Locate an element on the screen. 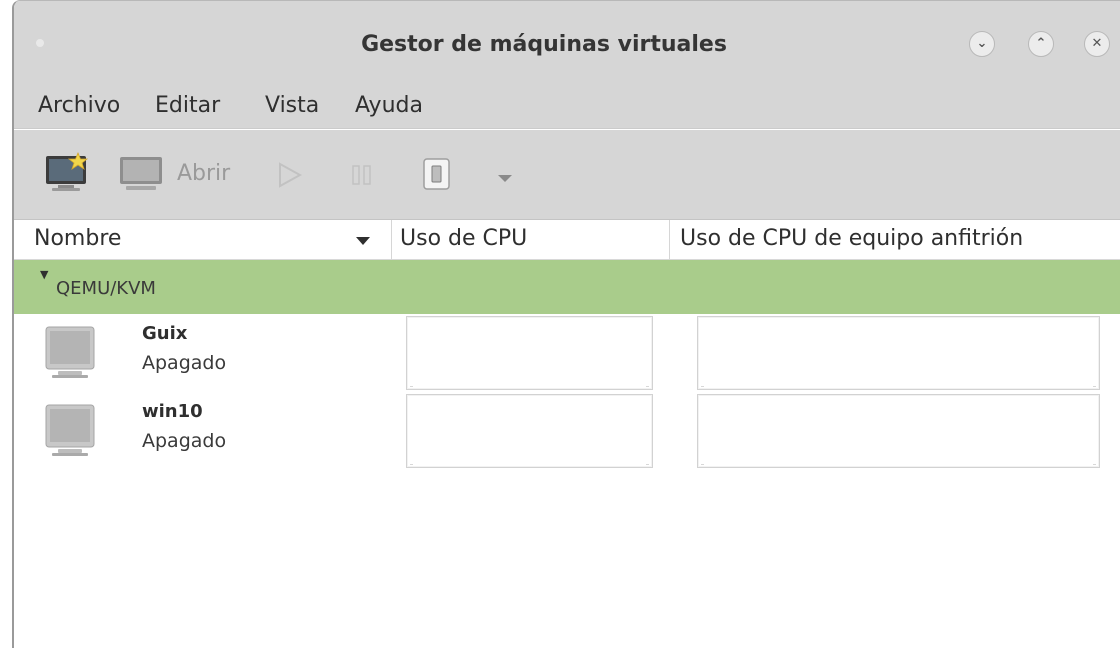 The image size is (1120, 648). shutdown-dropdown-button is located at coordinates (505, 178).